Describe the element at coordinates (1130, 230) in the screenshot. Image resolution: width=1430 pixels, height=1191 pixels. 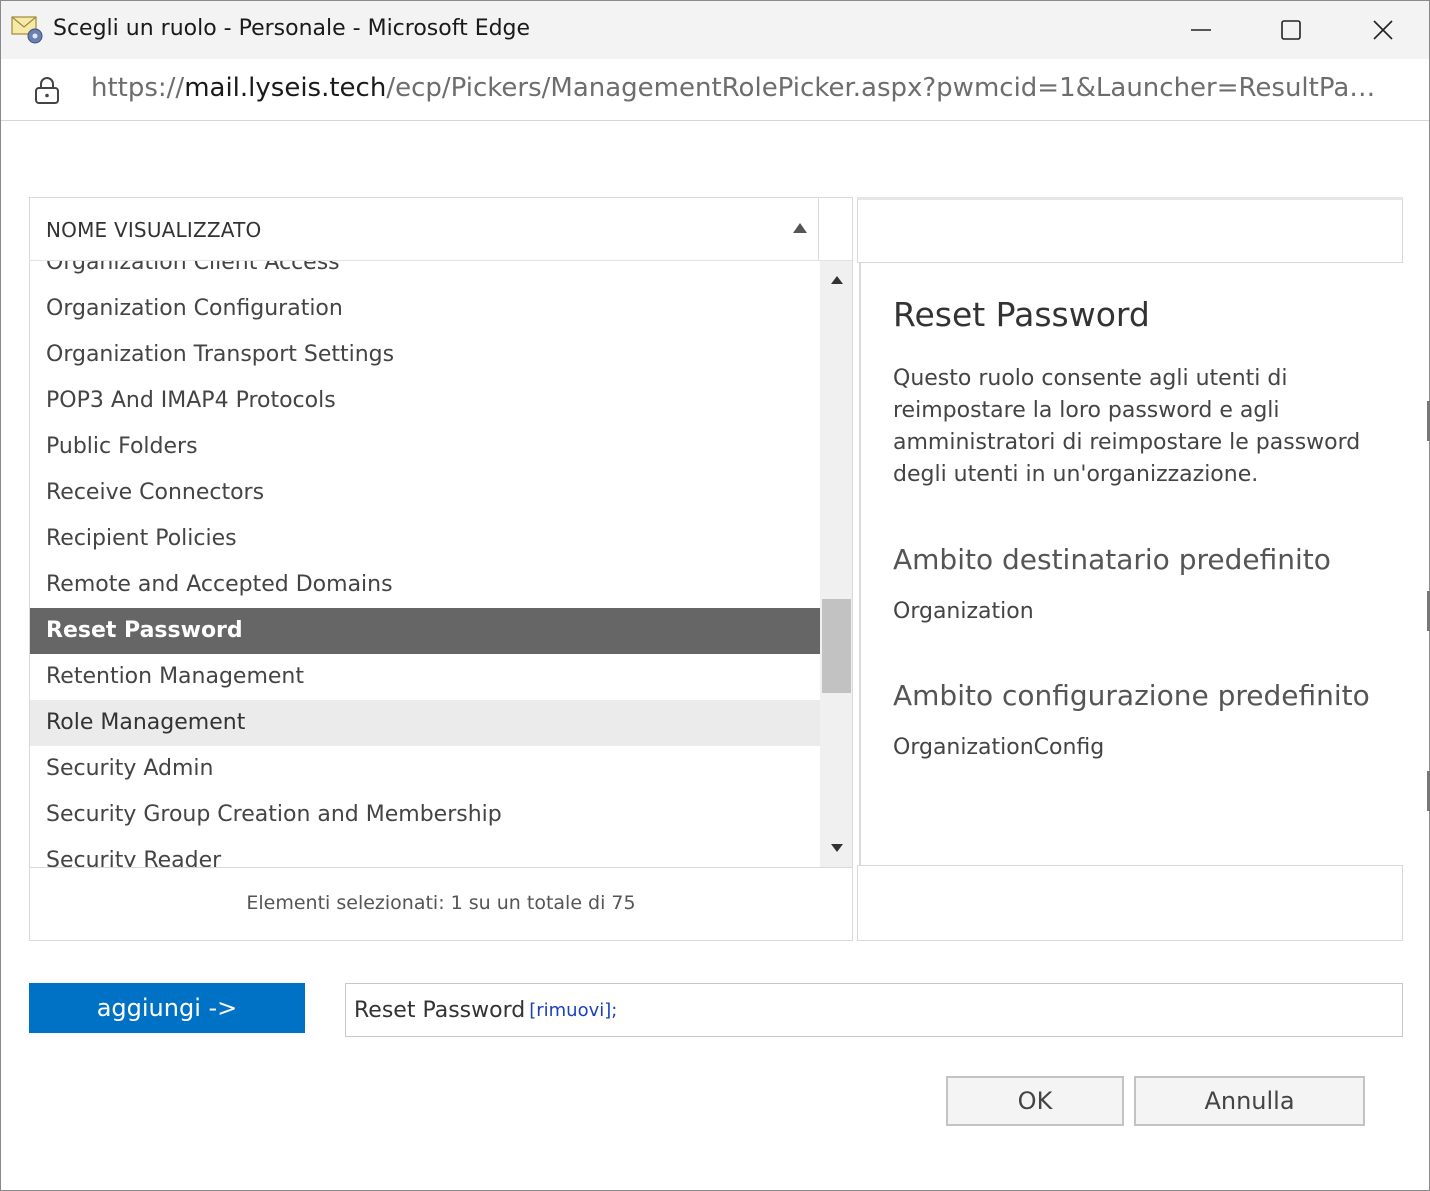
I see `detail-header` at that location.